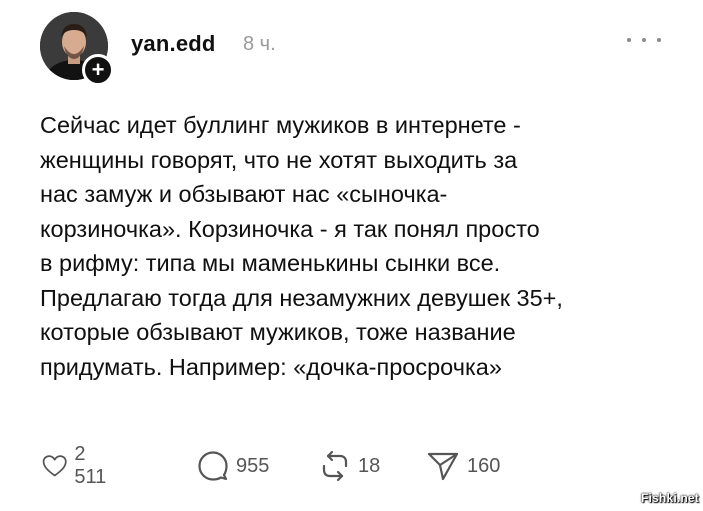  What do you see at coordinates (233, 466) in the screenshot?
I see `comment-button: 955` at bounding box center [233, 466].